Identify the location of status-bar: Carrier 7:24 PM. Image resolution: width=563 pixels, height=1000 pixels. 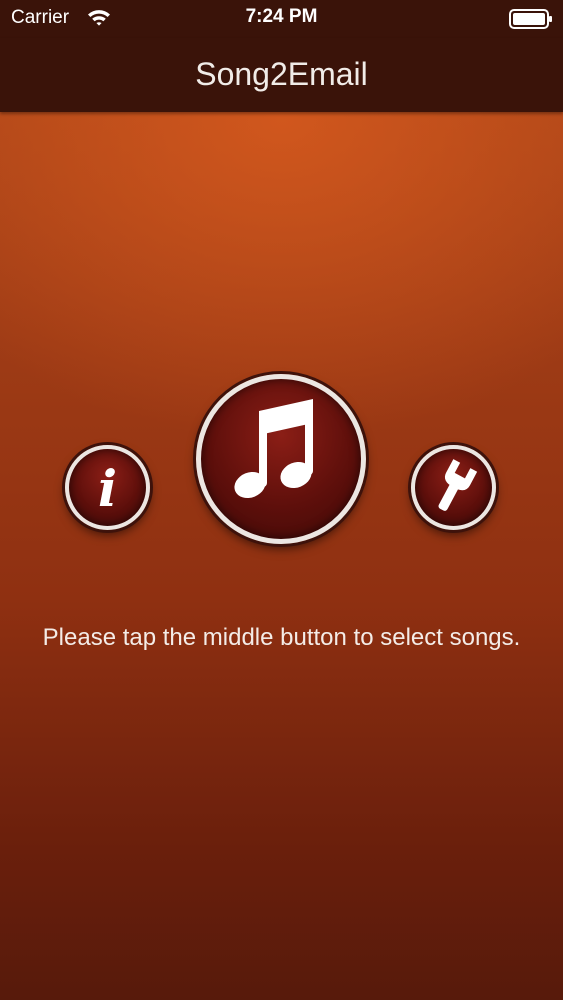
(281, 19).